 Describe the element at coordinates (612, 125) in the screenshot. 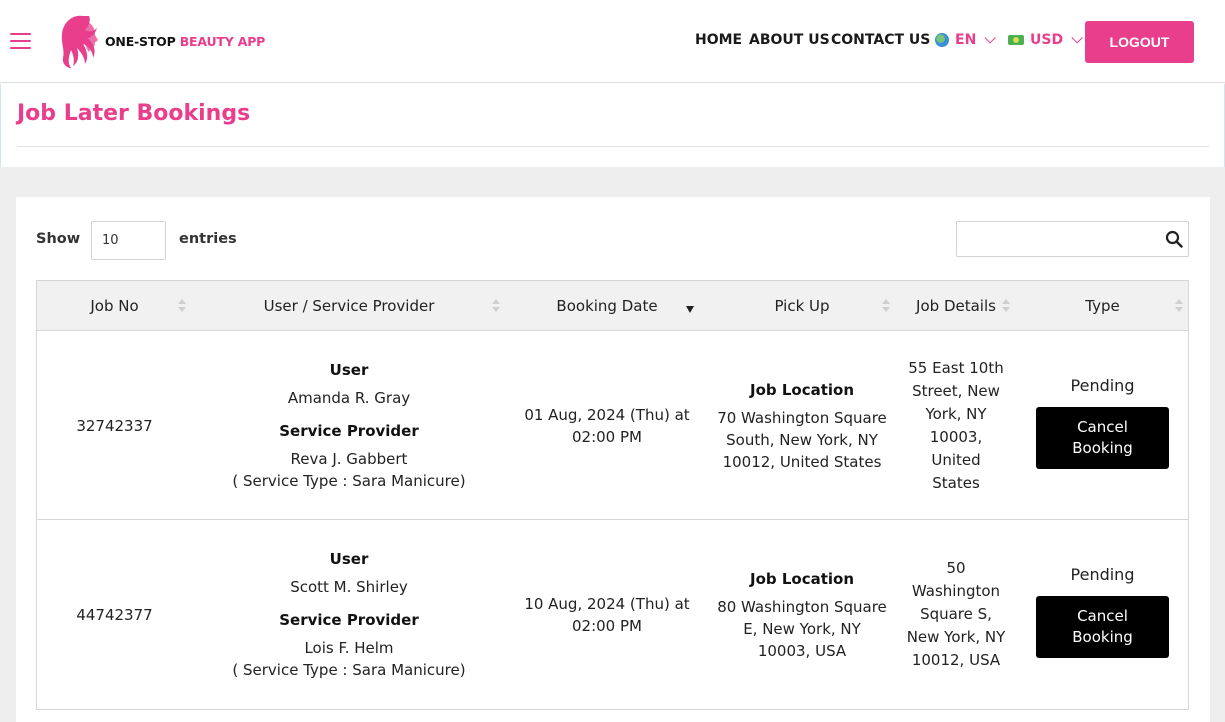

I see `page-title-section: Job Later Bookings` at that location.